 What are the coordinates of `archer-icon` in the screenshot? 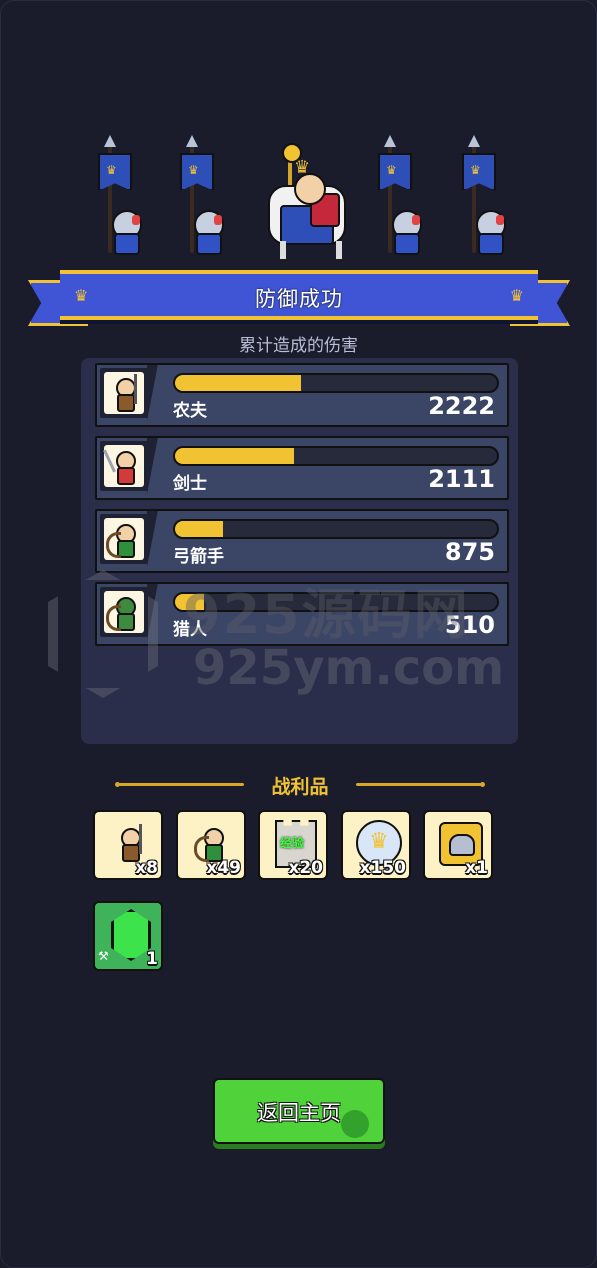 It's located at (124, 539).